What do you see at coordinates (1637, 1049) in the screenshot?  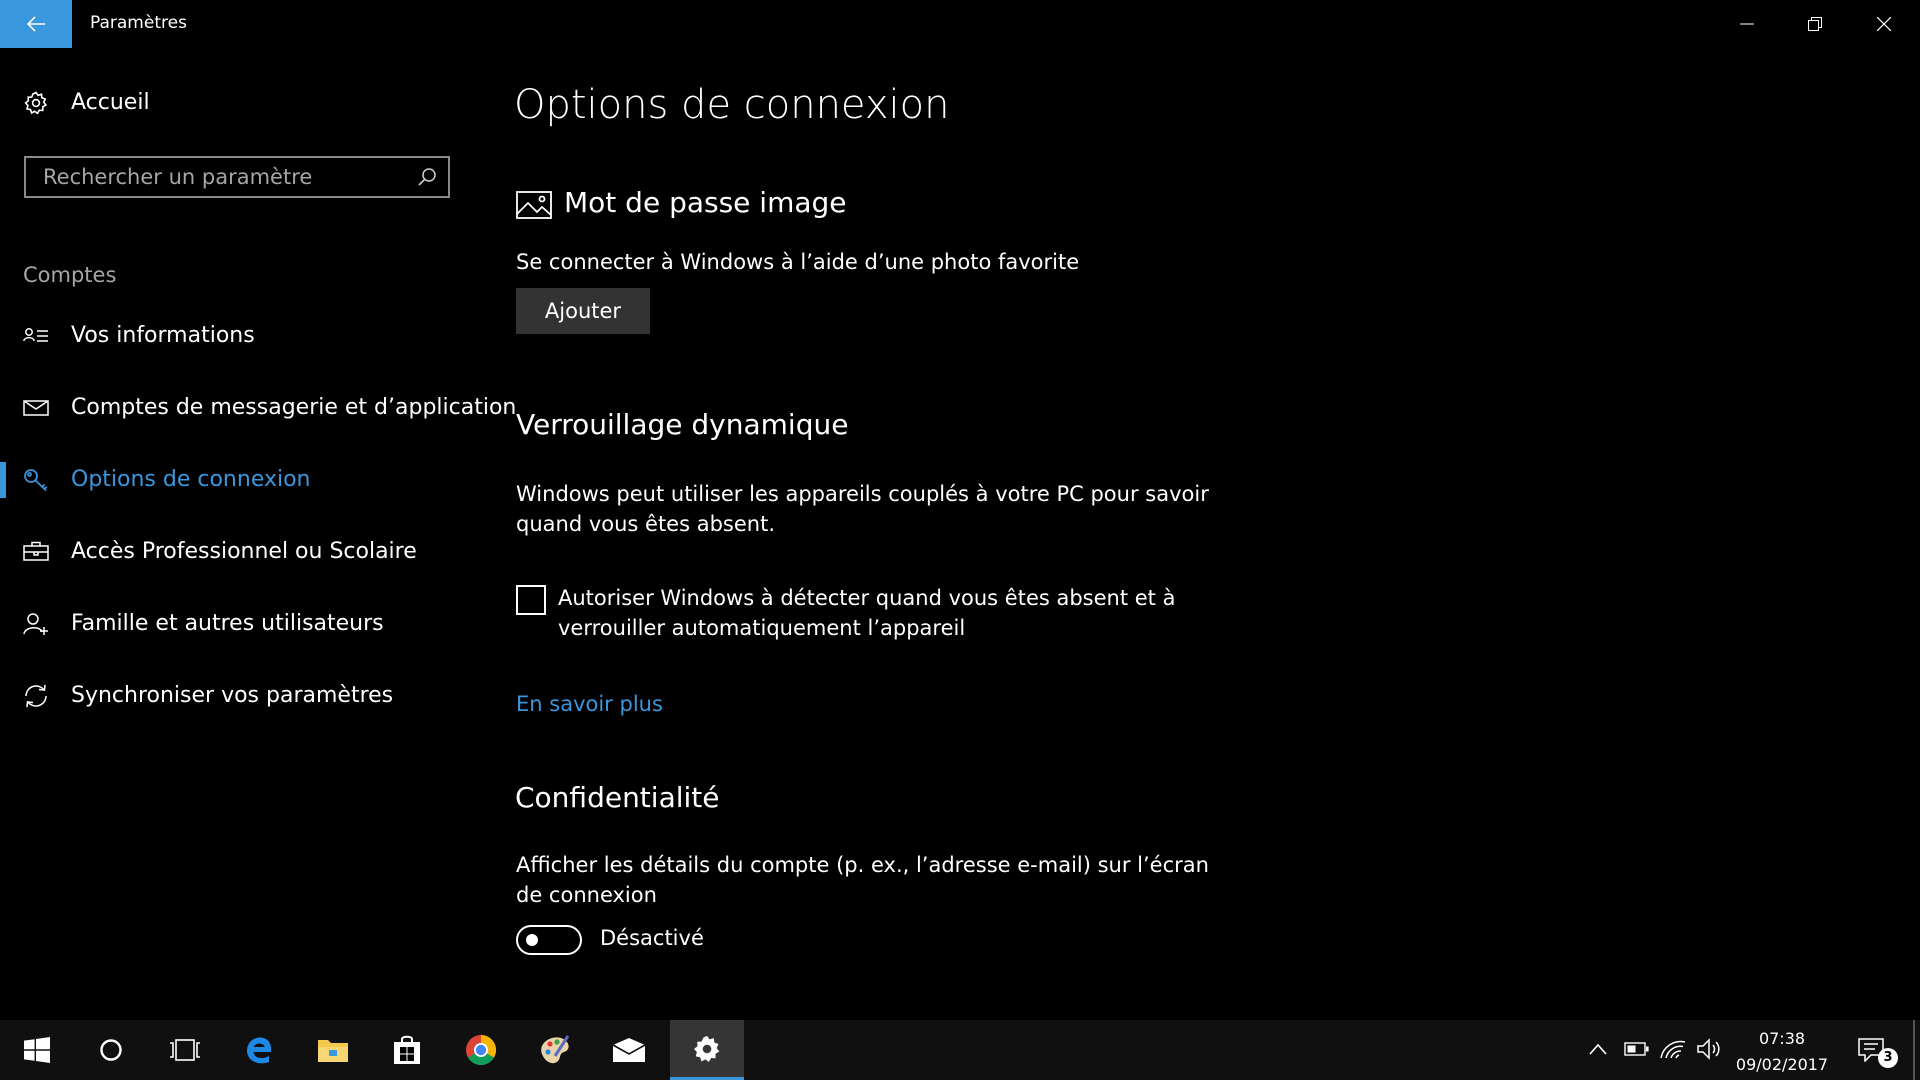 I see `battery-icon` at bounding box center [1637, 1049].